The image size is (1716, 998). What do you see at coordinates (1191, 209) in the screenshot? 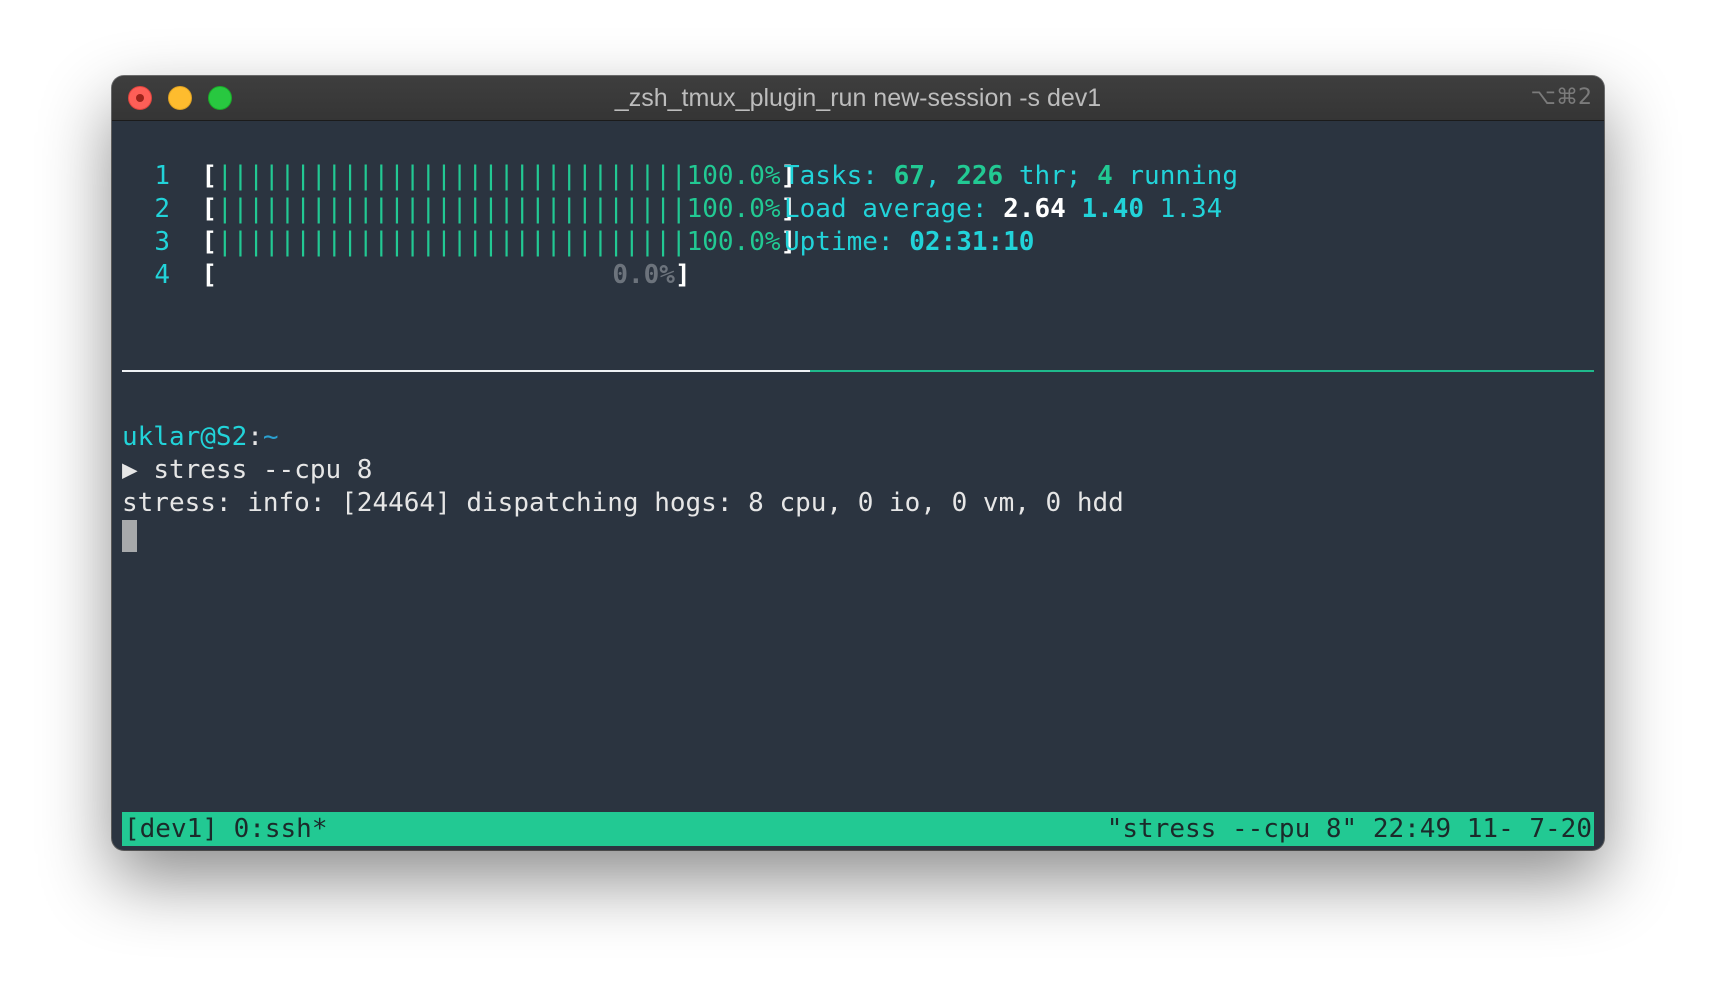
I see `load-15min: 1.34` at bounding box center [1191, 209].